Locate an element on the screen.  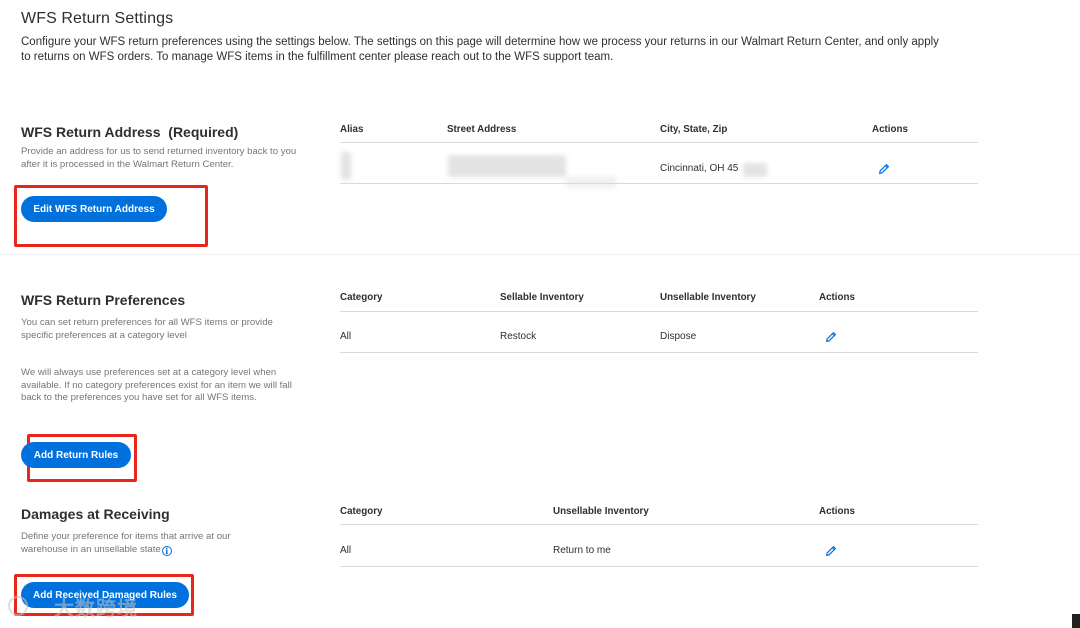
damages-title: Damages at Receiving is located at coordinates (95, 514).